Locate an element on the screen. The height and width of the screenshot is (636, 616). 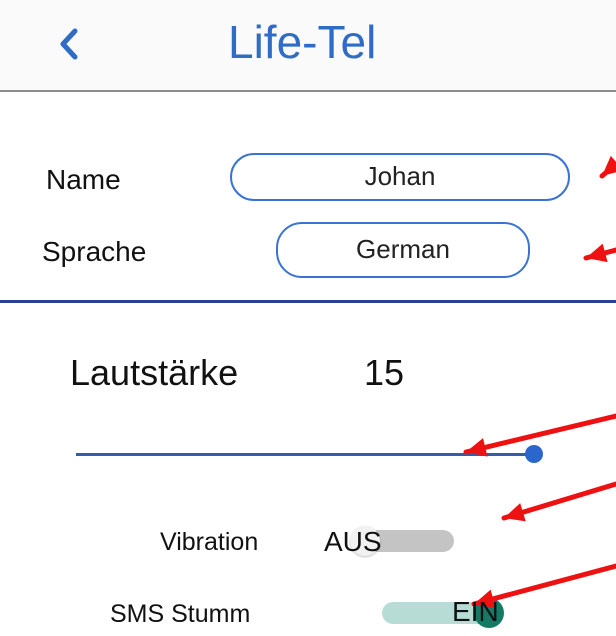
chevron-left-icon is located at coordinates (69, 44).